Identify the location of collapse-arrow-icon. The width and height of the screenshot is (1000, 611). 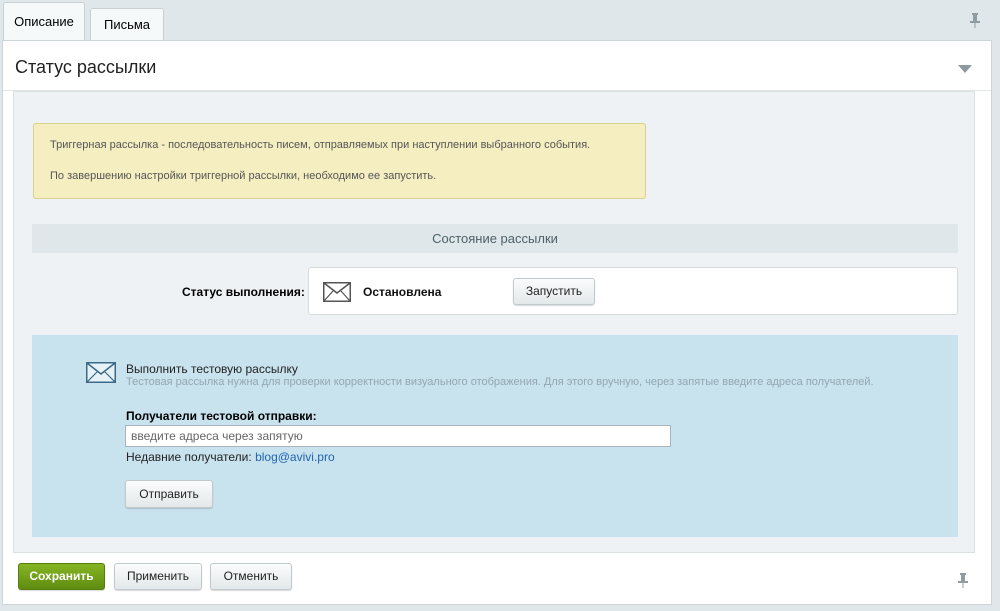
(965, 69).